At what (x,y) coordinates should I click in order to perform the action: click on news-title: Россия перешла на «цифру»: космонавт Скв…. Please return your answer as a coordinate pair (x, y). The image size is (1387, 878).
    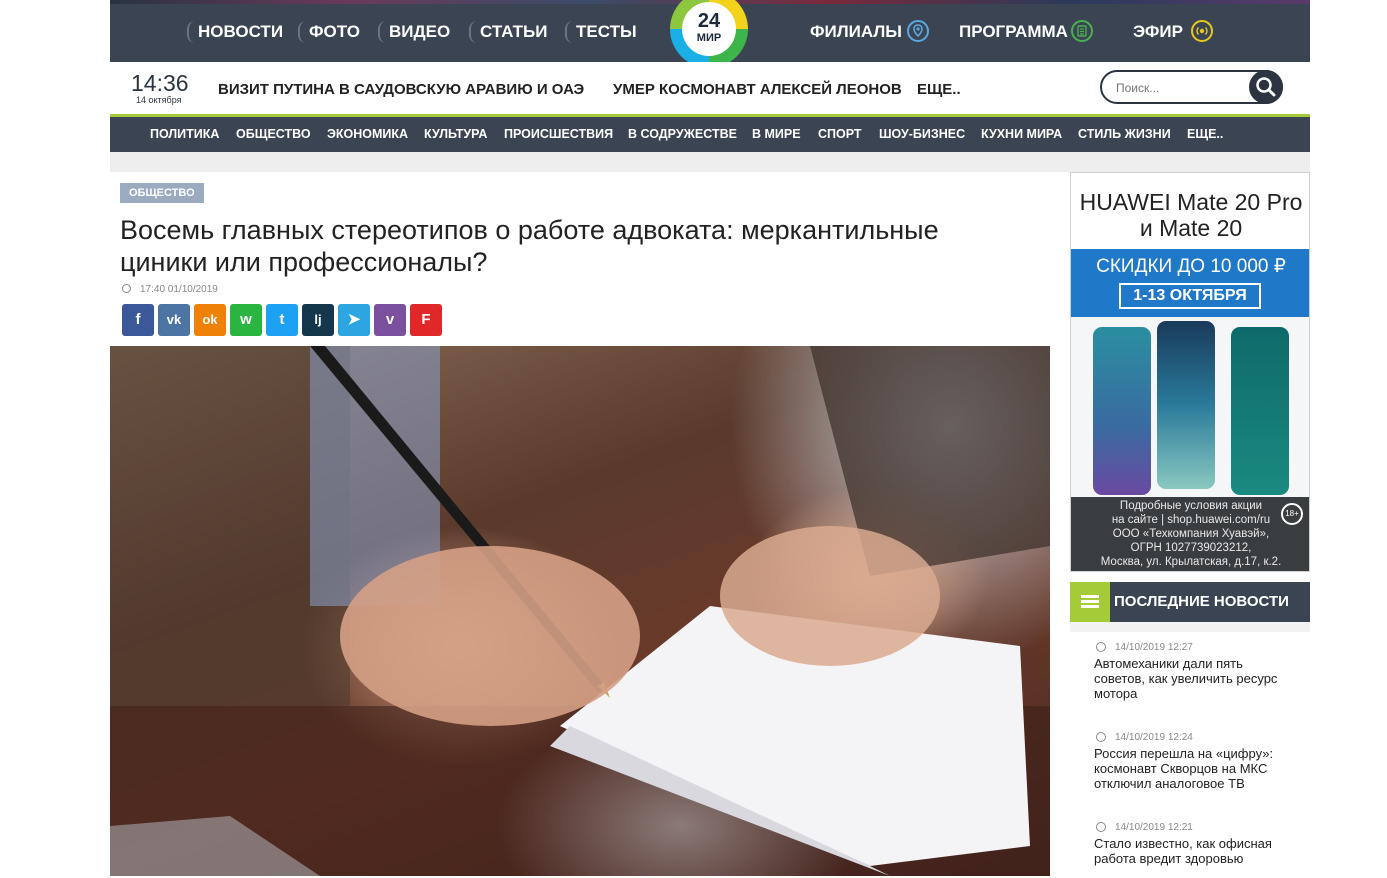
    Looking at the image, I should click on (1184, 768).